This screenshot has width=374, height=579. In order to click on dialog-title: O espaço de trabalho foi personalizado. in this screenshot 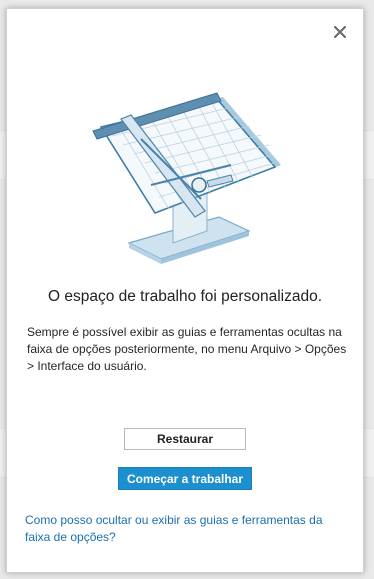, I will do `click(184, 296)`.